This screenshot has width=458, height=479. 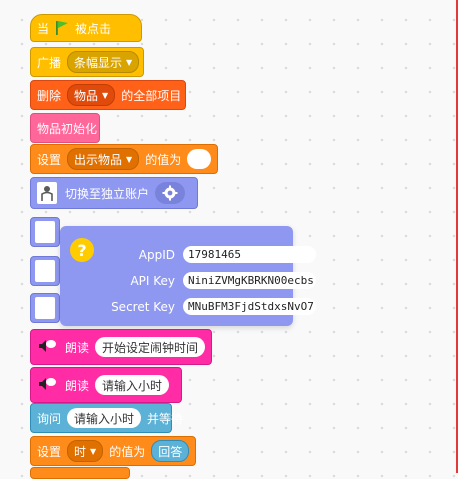 I want to click on field-label: Secret Key, so click(x=143, y=306).